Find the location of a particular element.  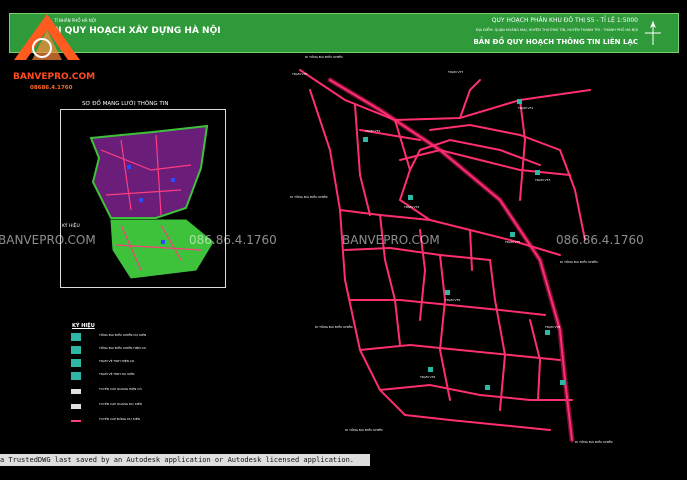

map-label: TRẠM VT1 is located at coordinates (526, 108).